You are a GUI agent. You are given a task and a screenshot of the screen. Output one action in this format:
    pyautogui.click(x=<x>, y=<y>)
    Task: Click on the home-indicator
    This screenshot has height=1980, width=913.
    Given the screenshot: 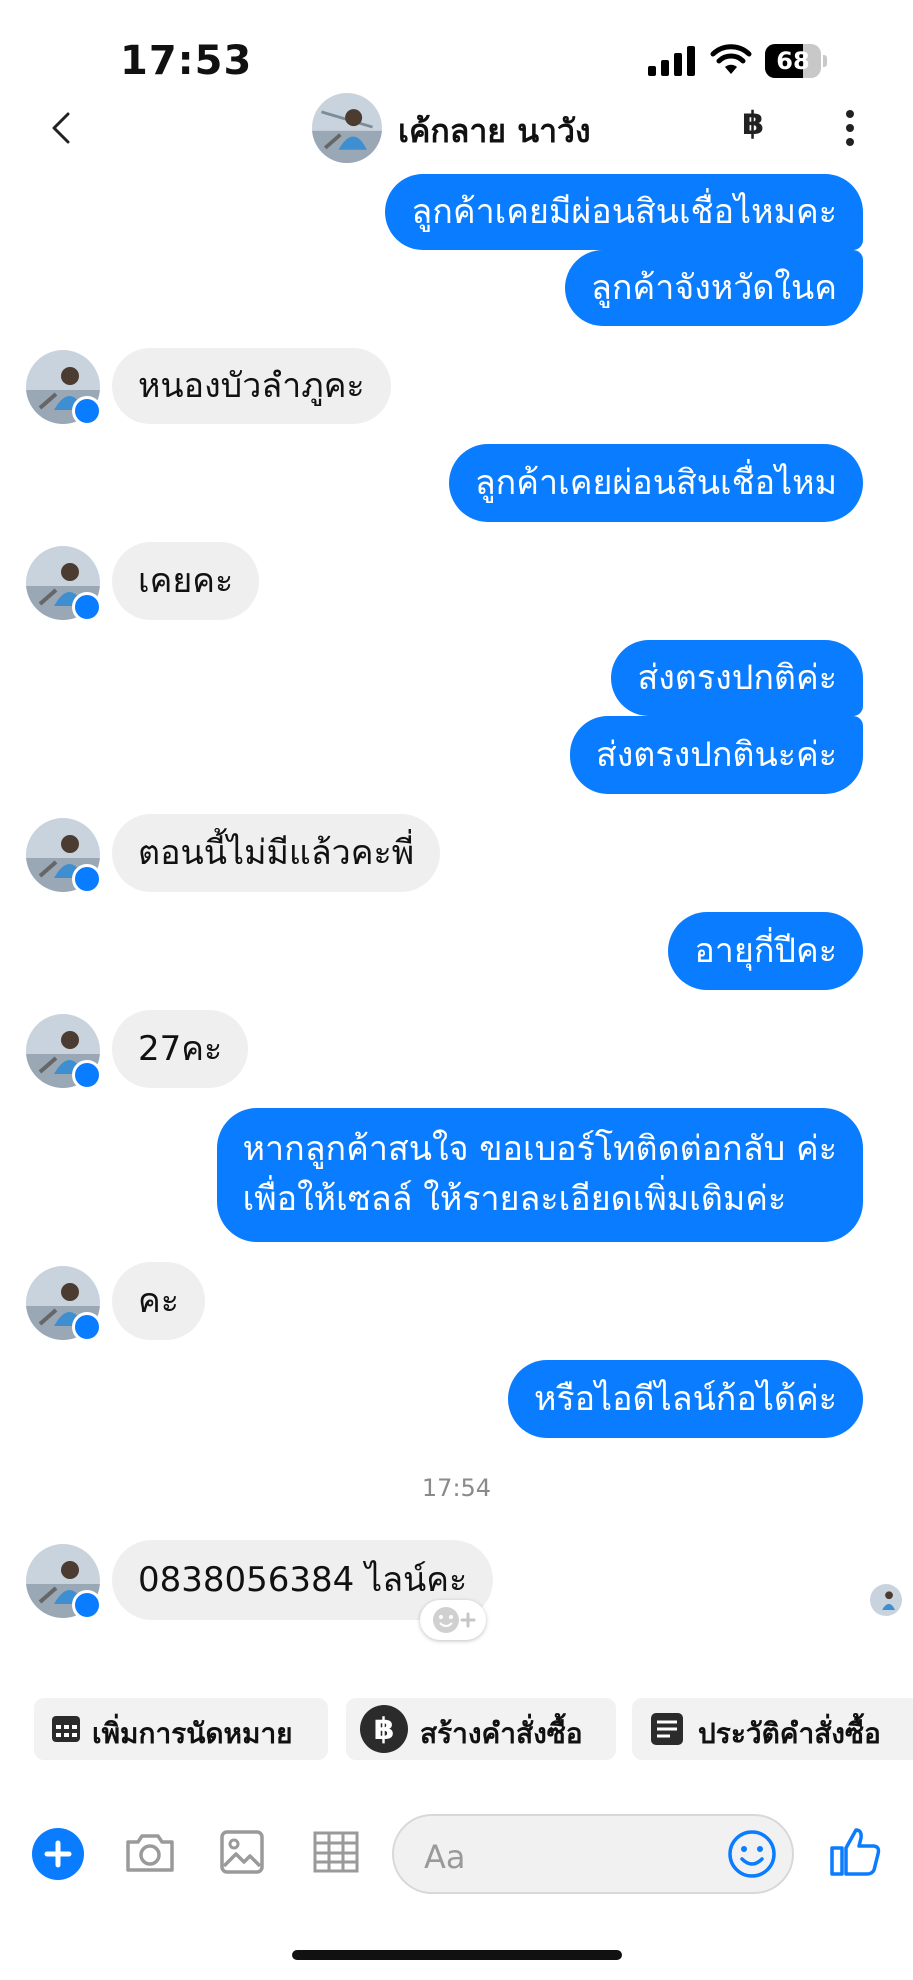 What is the action you would take?
    pyautogui.click(x=457, y=1955)
    